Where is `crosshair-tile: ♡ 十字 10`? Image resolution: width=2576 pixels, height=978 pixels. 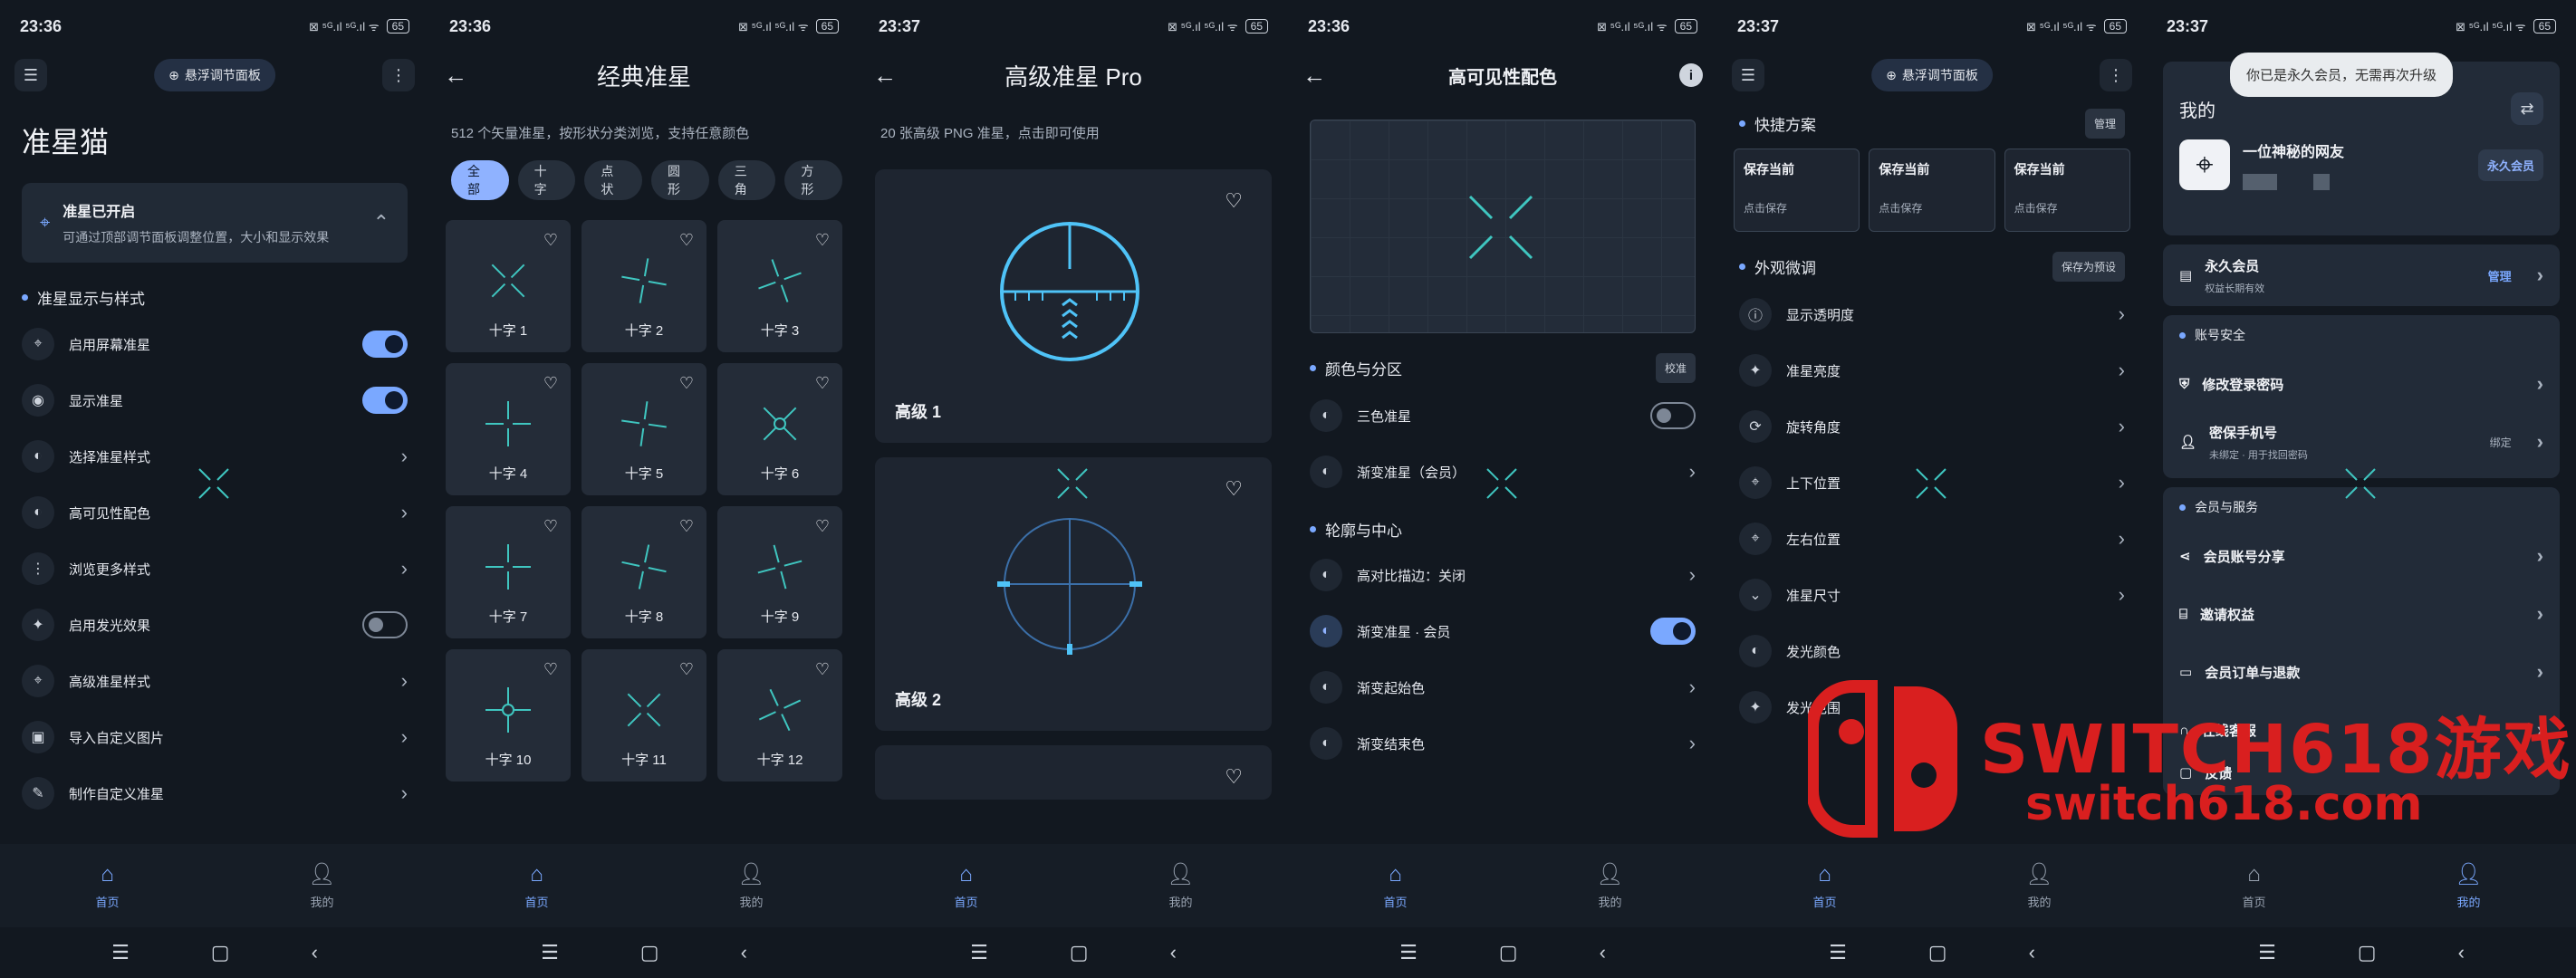 crosshair-tile: ♡ 十字 10 is located at coordinates (508, 715).